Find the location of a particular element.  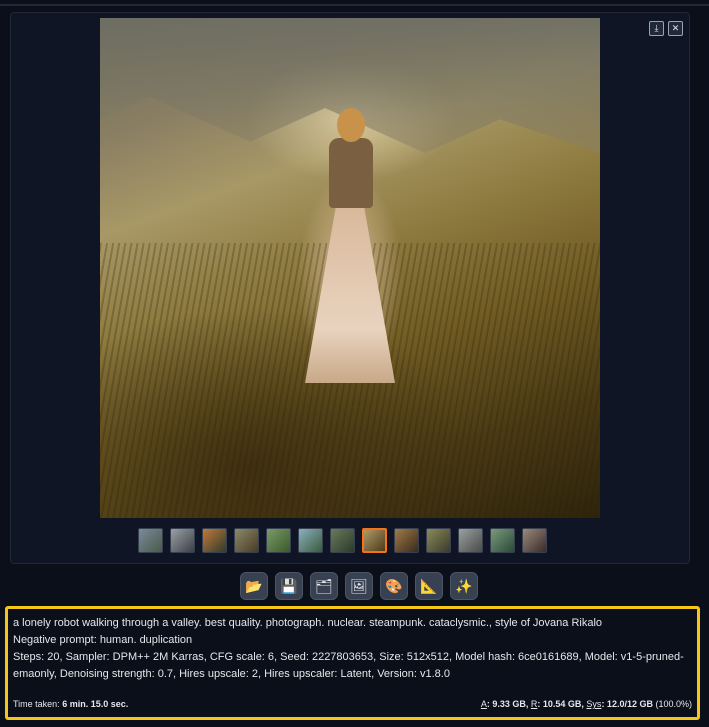

open-folder-button: 📂 is located at coordinates (254, 586).